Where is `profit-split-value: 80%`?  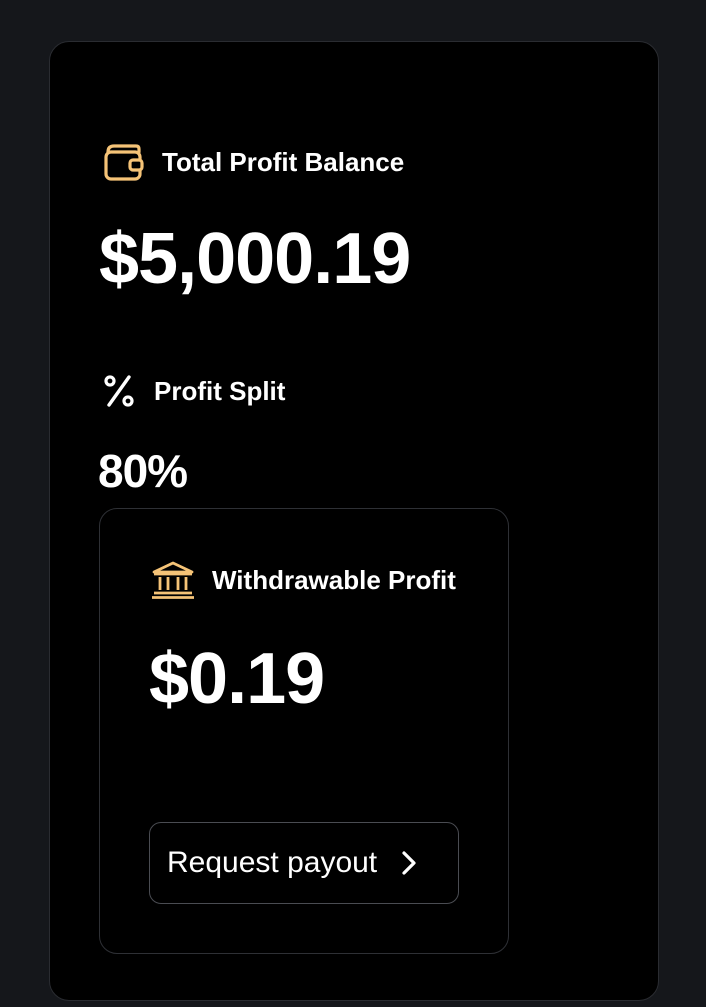 profit-split-value: 80% is located at coordinates (143, 471).